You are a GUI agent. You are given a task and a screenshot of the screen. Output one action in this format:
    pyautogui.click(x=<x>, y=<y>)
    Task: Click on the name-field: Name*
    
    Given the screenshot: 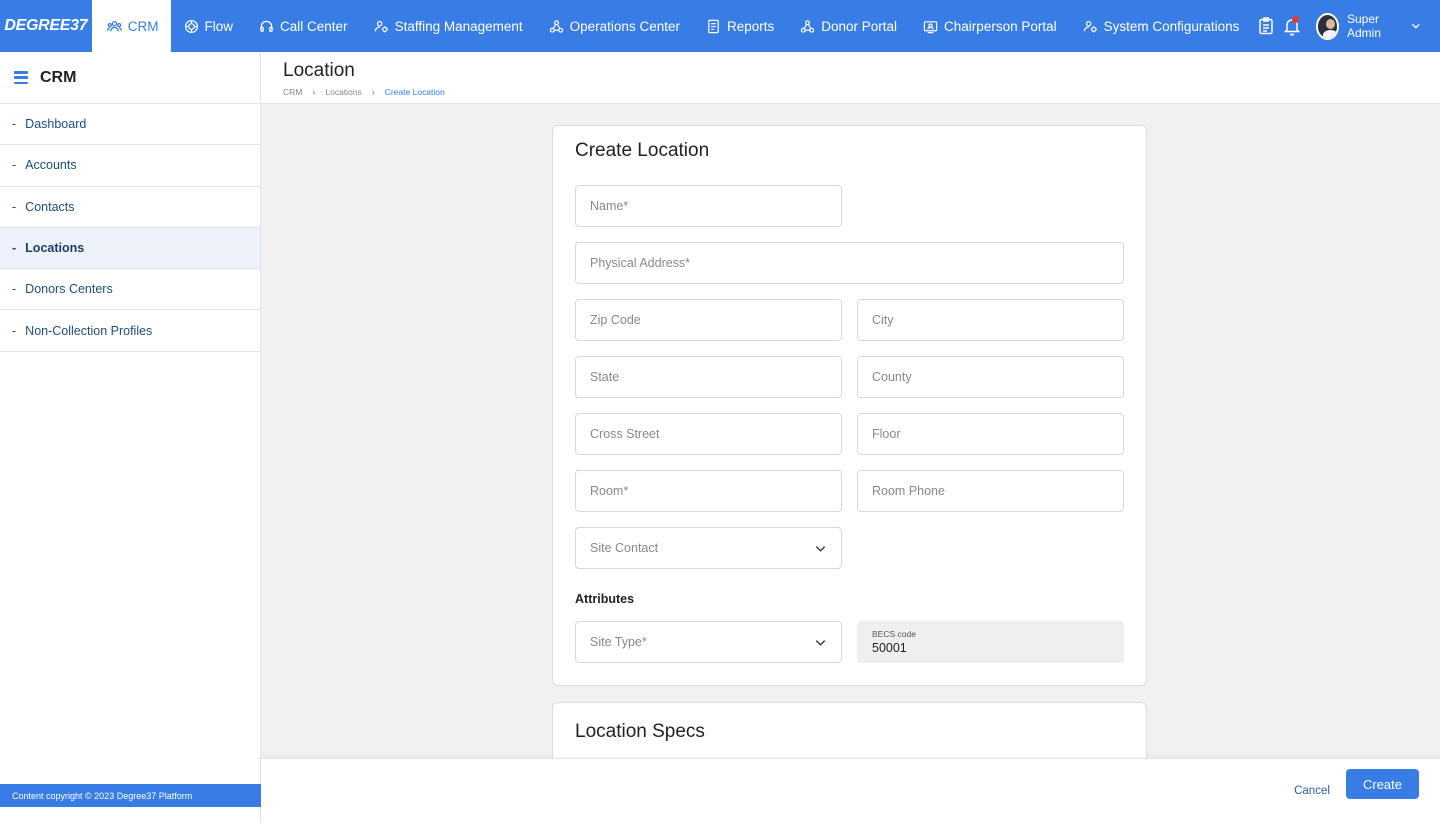 What is the action you would take?
    pyautogui.click(x=708, y=206)
    